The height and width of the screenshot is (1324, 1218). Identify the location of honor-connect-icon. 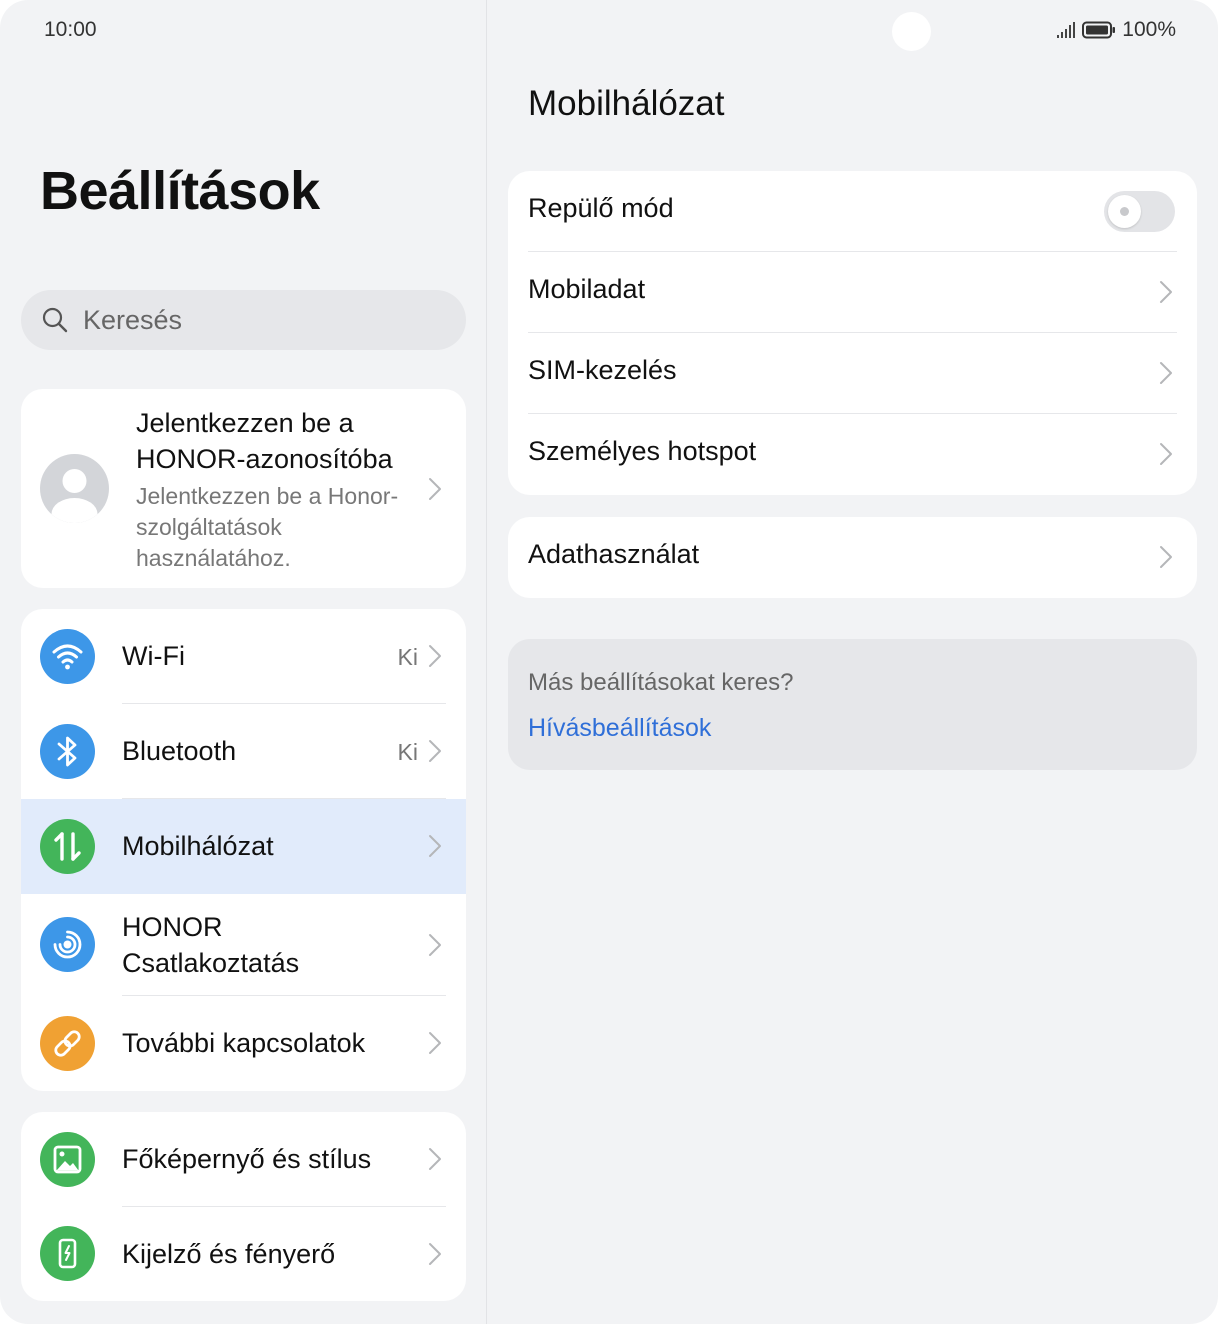
(67, 944).